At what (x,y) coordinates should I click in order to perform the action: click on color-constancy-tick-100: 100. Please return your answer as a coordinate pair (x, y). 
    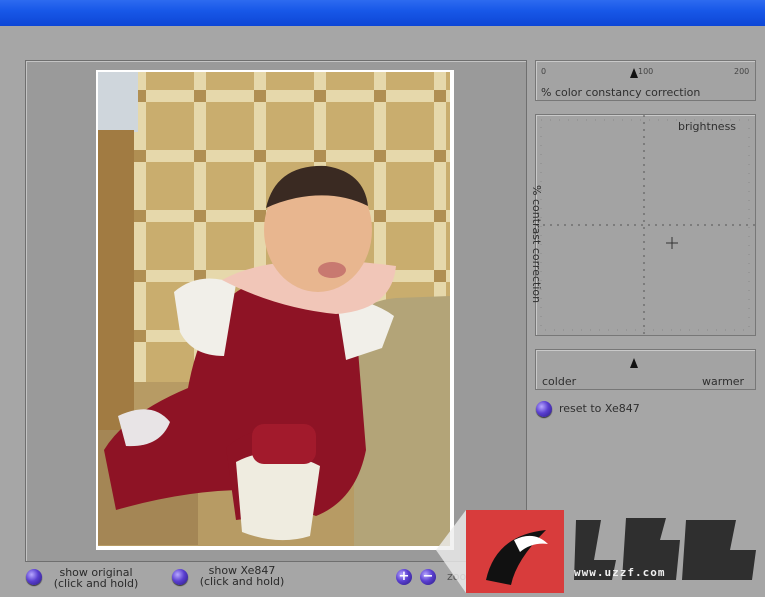
    Looking at the image, I should click on (646, 71).